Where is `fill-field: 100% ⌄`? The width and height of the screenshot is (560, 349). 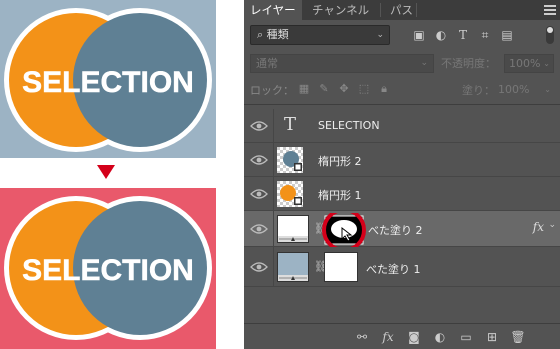 fill-field: 100% ⌄ is located at coordinates (524, 90).